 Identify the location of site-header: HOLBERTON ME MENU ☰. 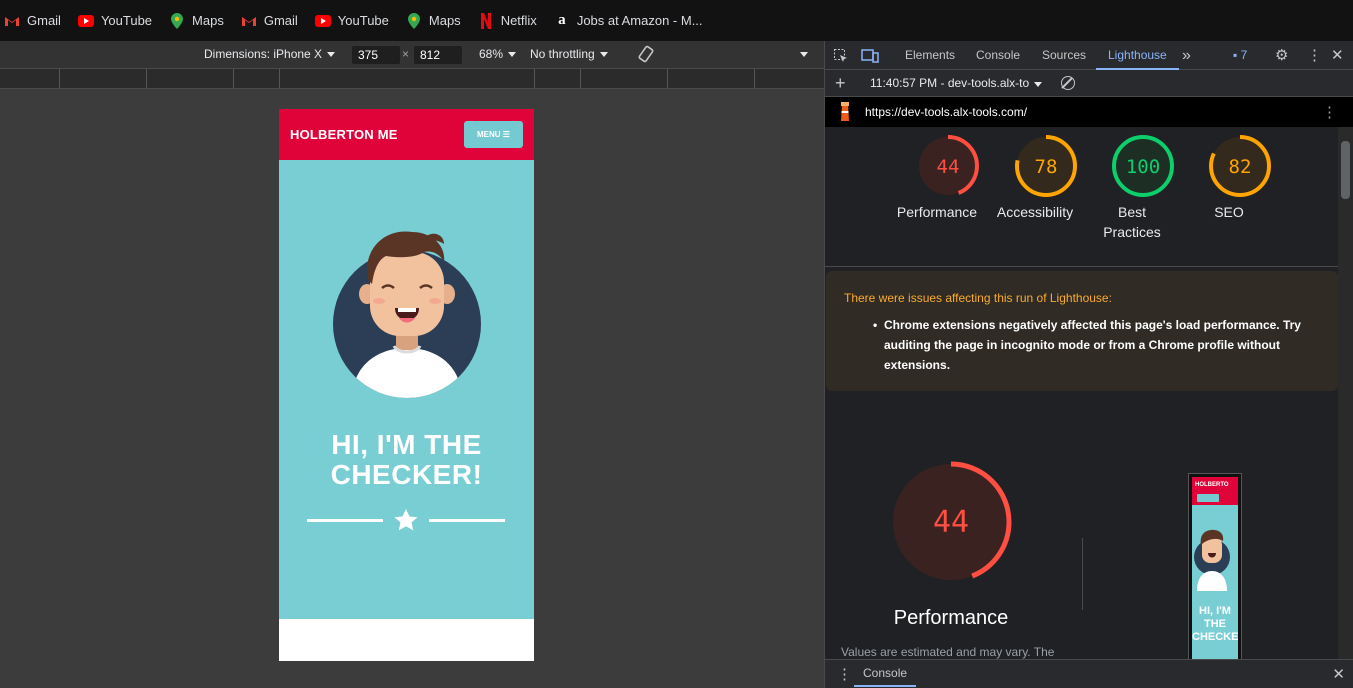
(406, 134).